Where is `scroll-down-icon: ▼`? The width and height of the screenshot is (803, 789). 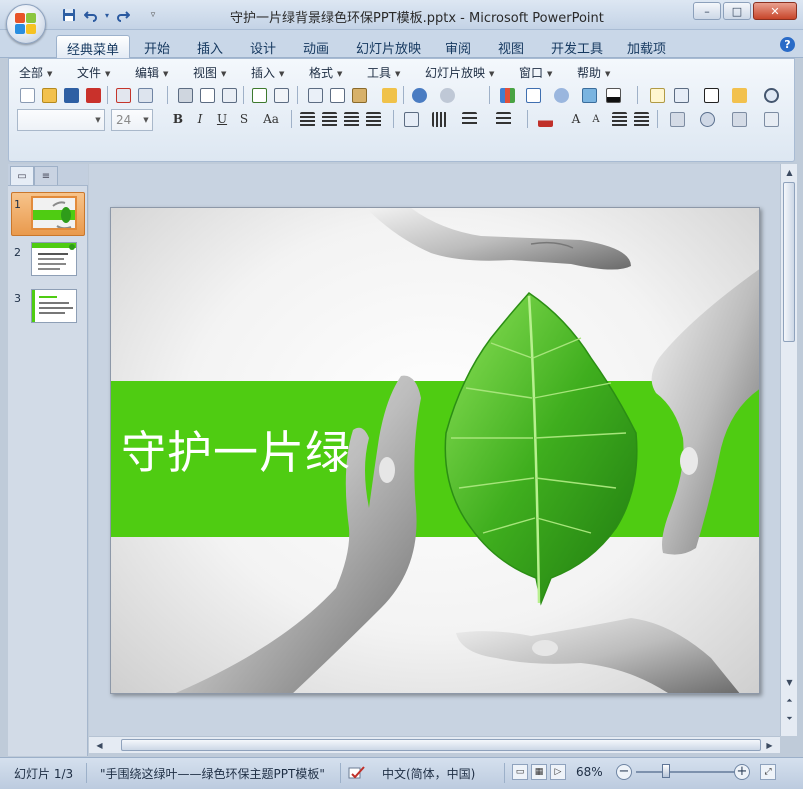
scroll-down-icon: ▼ is located at coordinates (789, 682).